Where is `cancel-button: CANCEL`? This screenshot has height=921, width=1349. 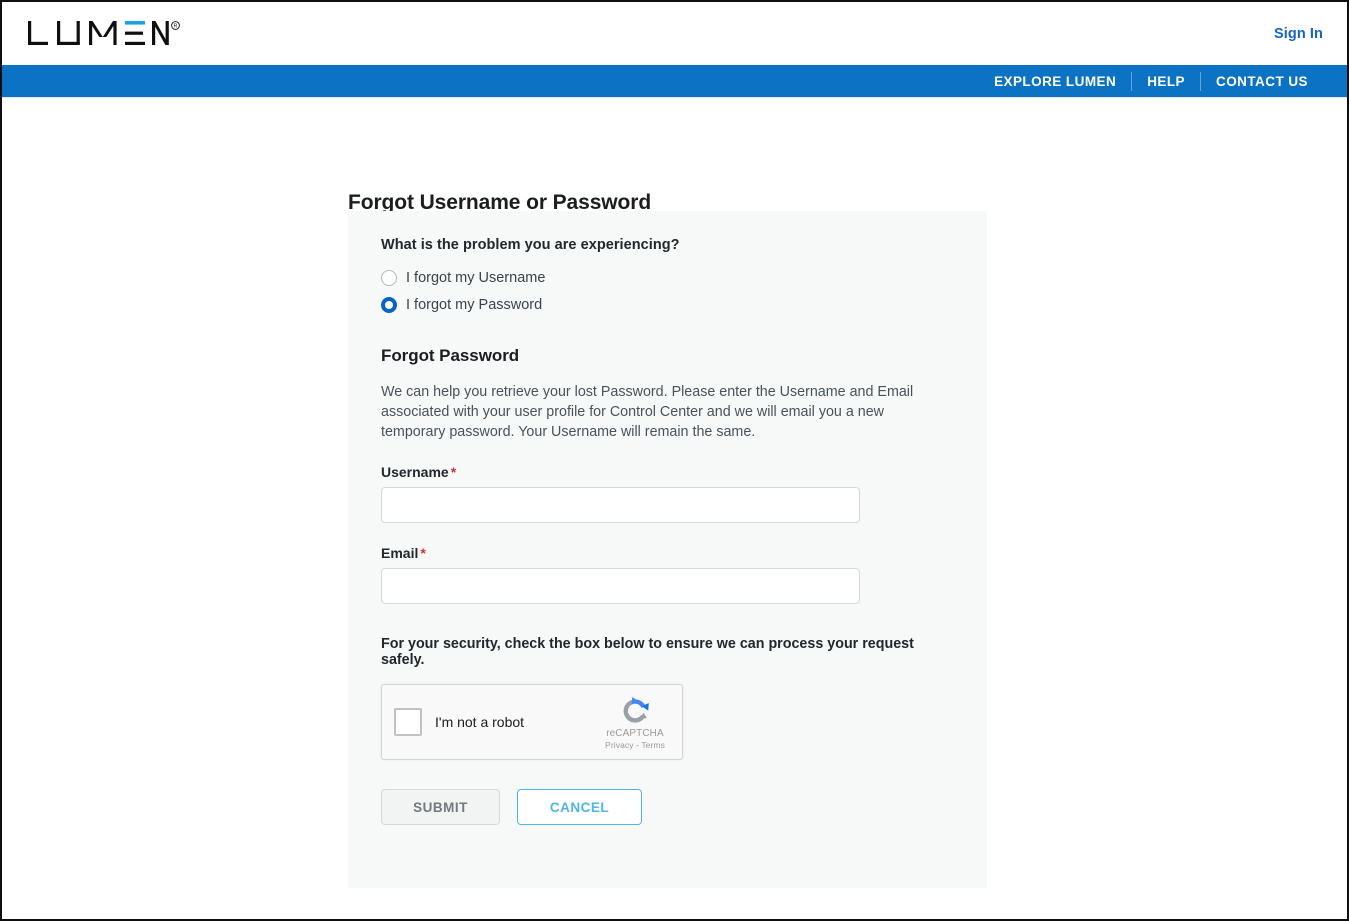 cancel-button: CANCEL is located at coordinates (579, 807).